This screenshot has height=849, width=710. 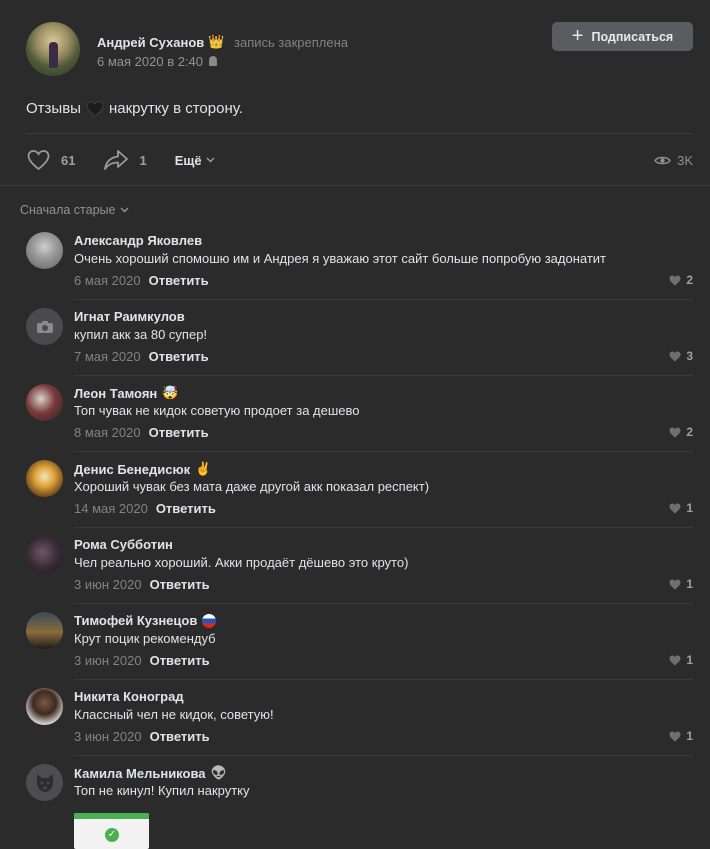 I want to click on divider, so click(x=359, y=133).